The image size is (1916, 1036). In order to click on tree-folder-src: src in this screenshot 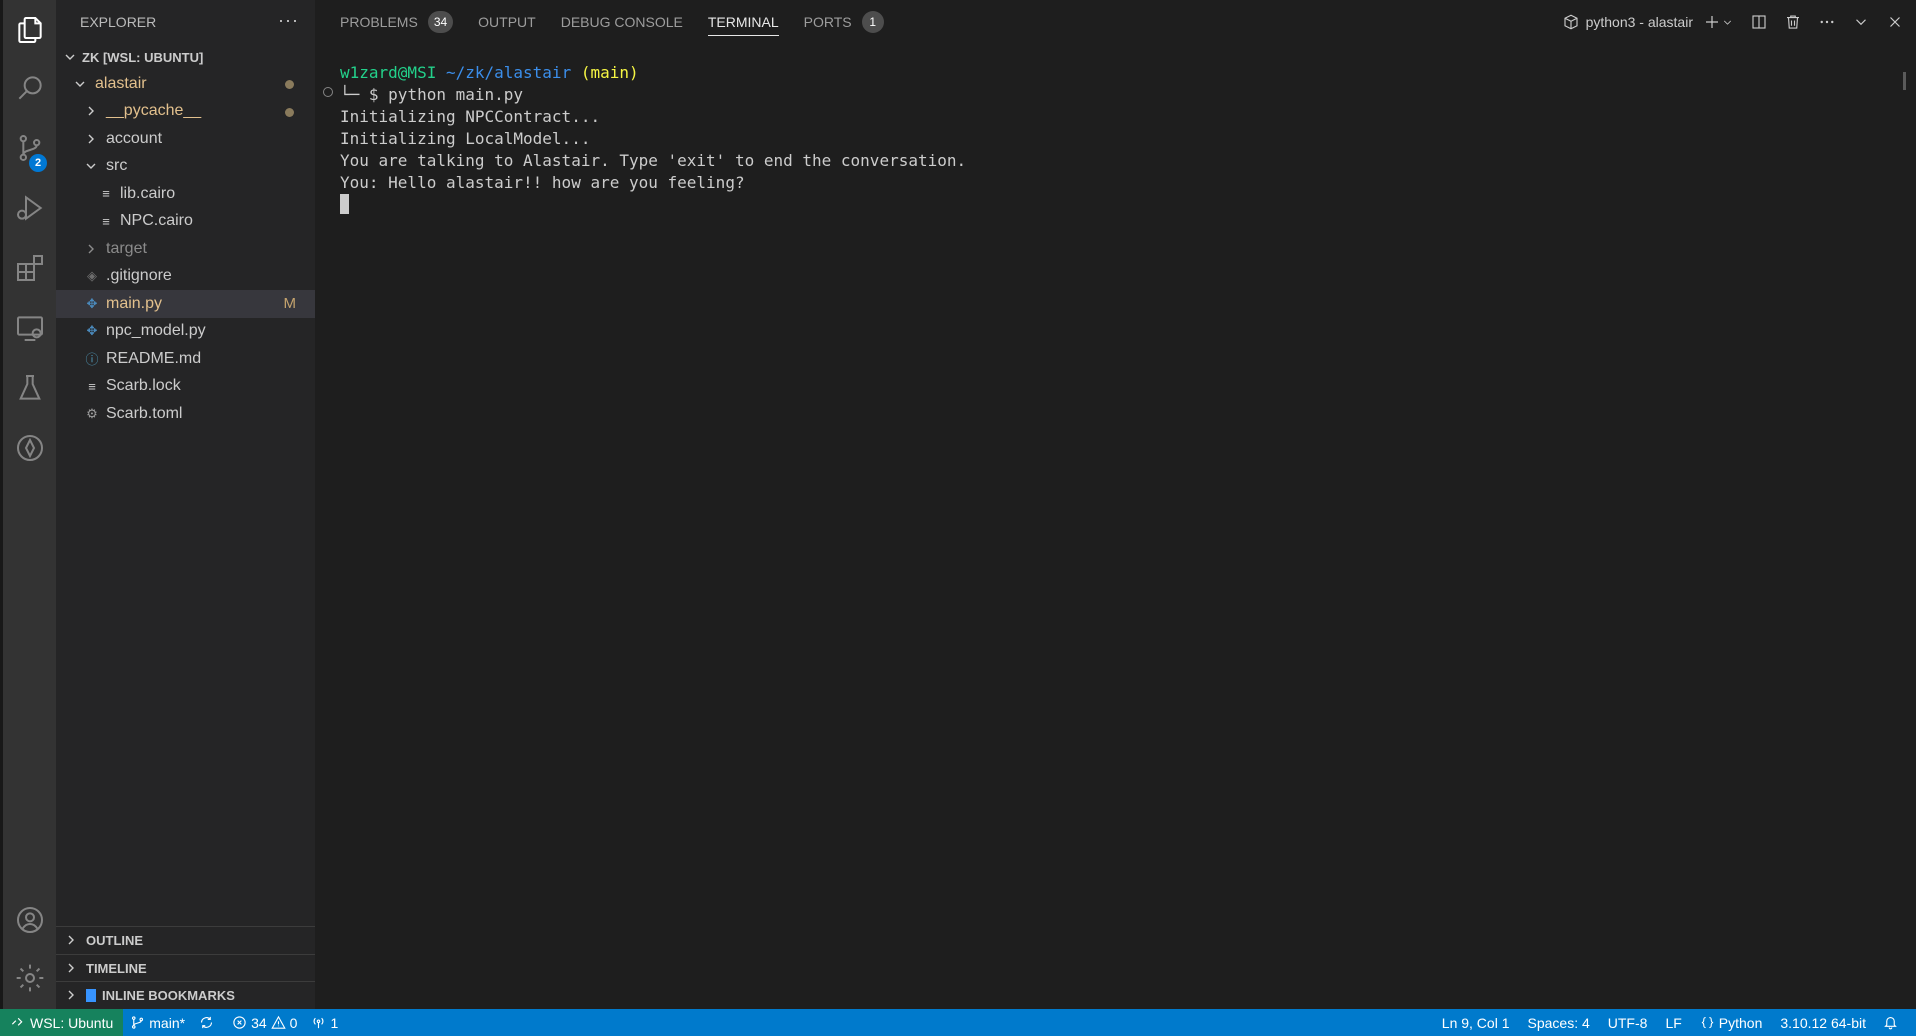, I will do `click(185, 167)`.